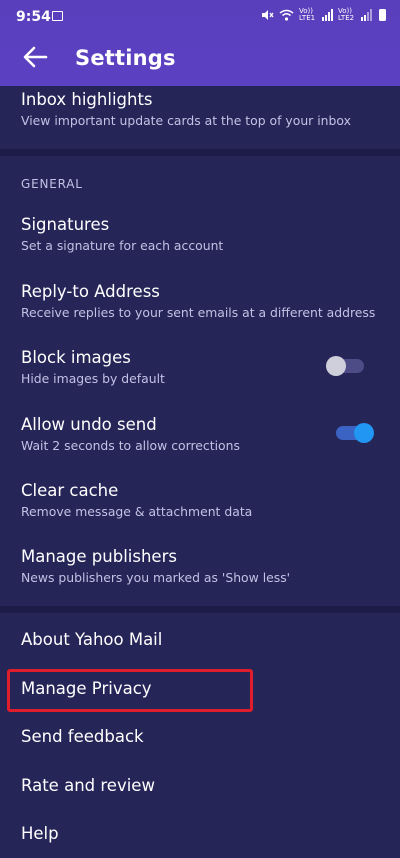  What do you see at coordinates (65, 224) in the screenshot?
I see `setting-title: Signatures` at bounding box center [65, 224].